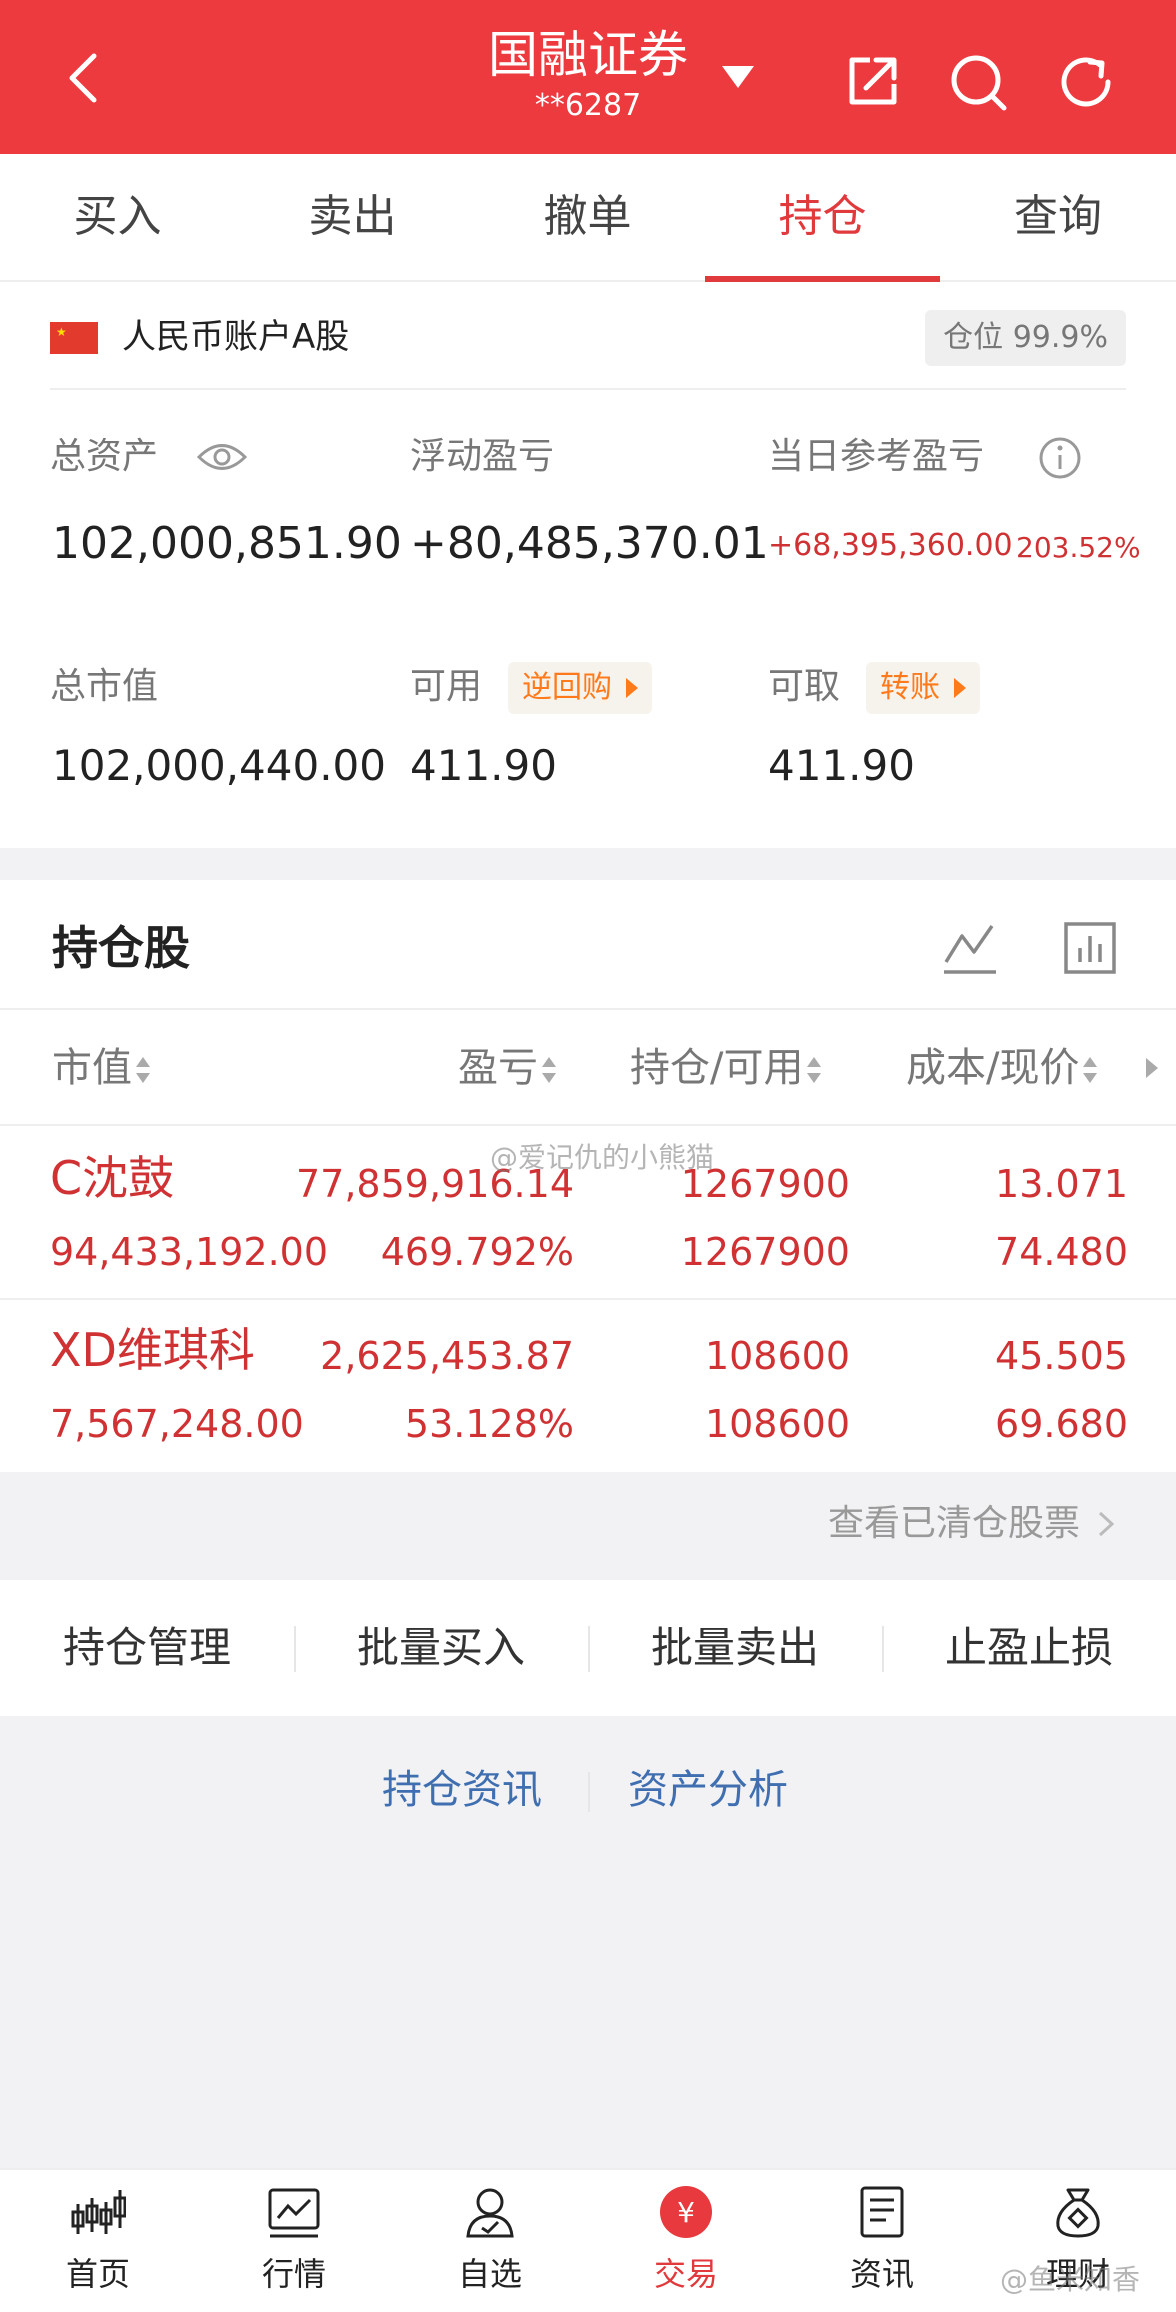 The height and width of the screenshot is (2312, 1176). I want to click on trade-yuan-icon: ¥, so click(686, 2212).